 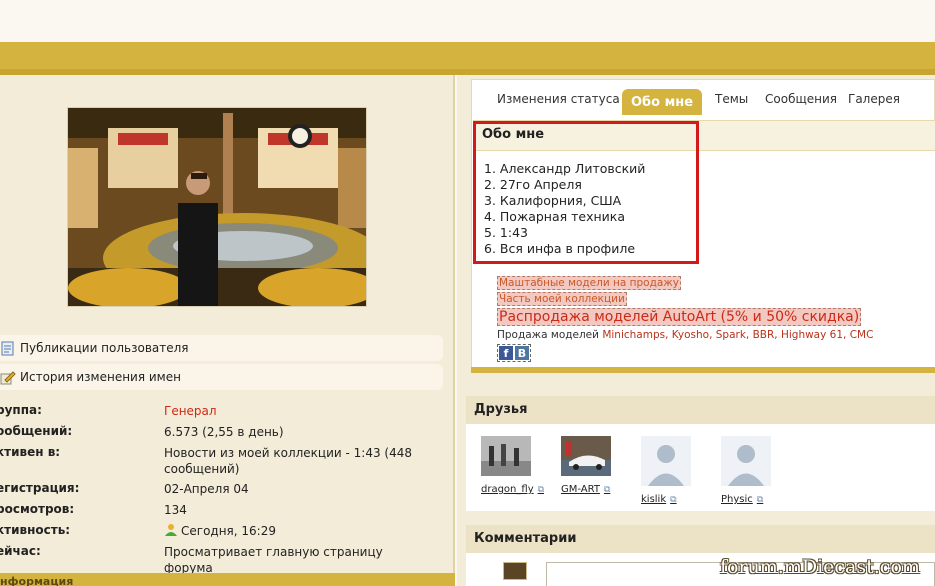 What do you see at coordinates (40, 488) in the screenshot?
I see `info-key: егистрация:` at bounding box center [40, 488].